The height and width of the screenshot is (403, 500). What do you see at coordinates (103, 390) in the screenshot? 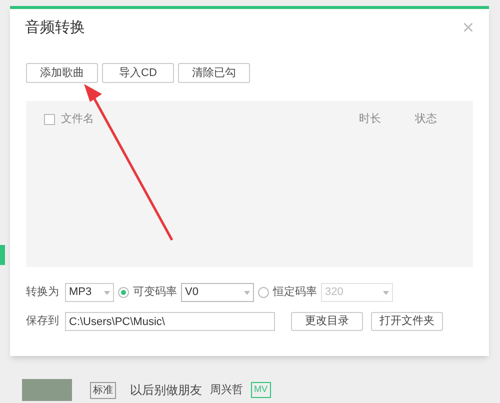
I see `quality-dropdown: 标准` at bounding box center [103, 390].